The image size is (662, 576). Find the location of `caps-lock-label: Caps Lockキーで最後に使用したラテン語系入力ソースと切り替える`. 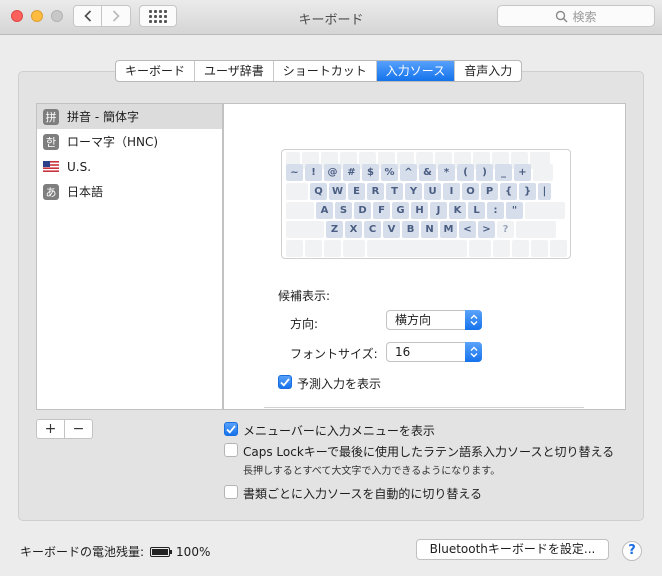

caps-lock-label: Caps Lockキーで最後に使用したラテン語系入力ソースと切り替える is located at coordinates (429, 452).